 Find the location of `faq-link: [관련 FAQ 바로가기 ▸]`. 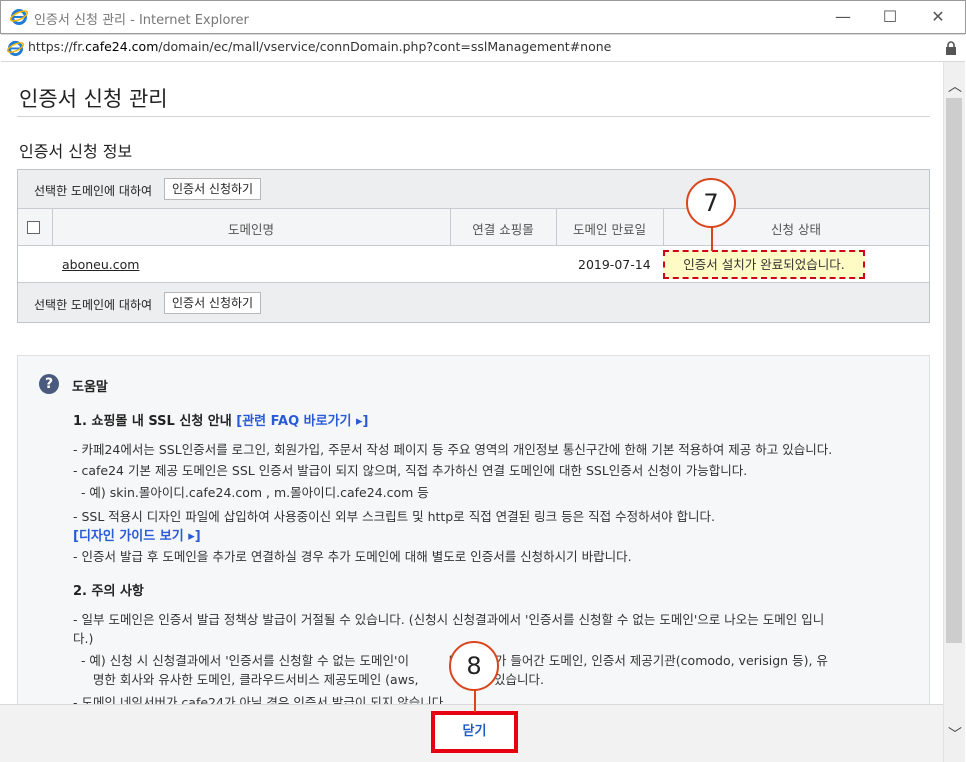

faq-link: [관련 FAQ 바로가기 ▸] is located at coordinates (302, 421).